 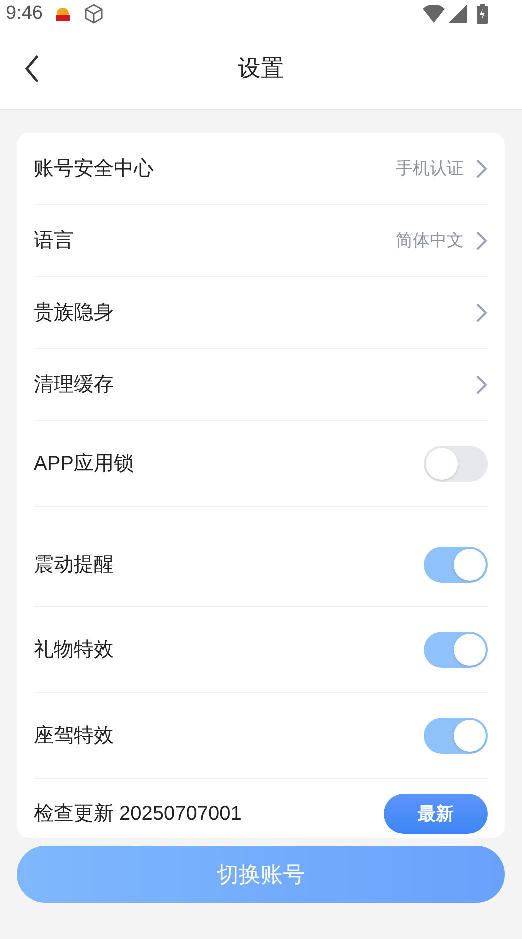 What do you see at coordinates (261, 69) in the screenshot?
I see `page-title: 设置` at bounding box center [261, 69].